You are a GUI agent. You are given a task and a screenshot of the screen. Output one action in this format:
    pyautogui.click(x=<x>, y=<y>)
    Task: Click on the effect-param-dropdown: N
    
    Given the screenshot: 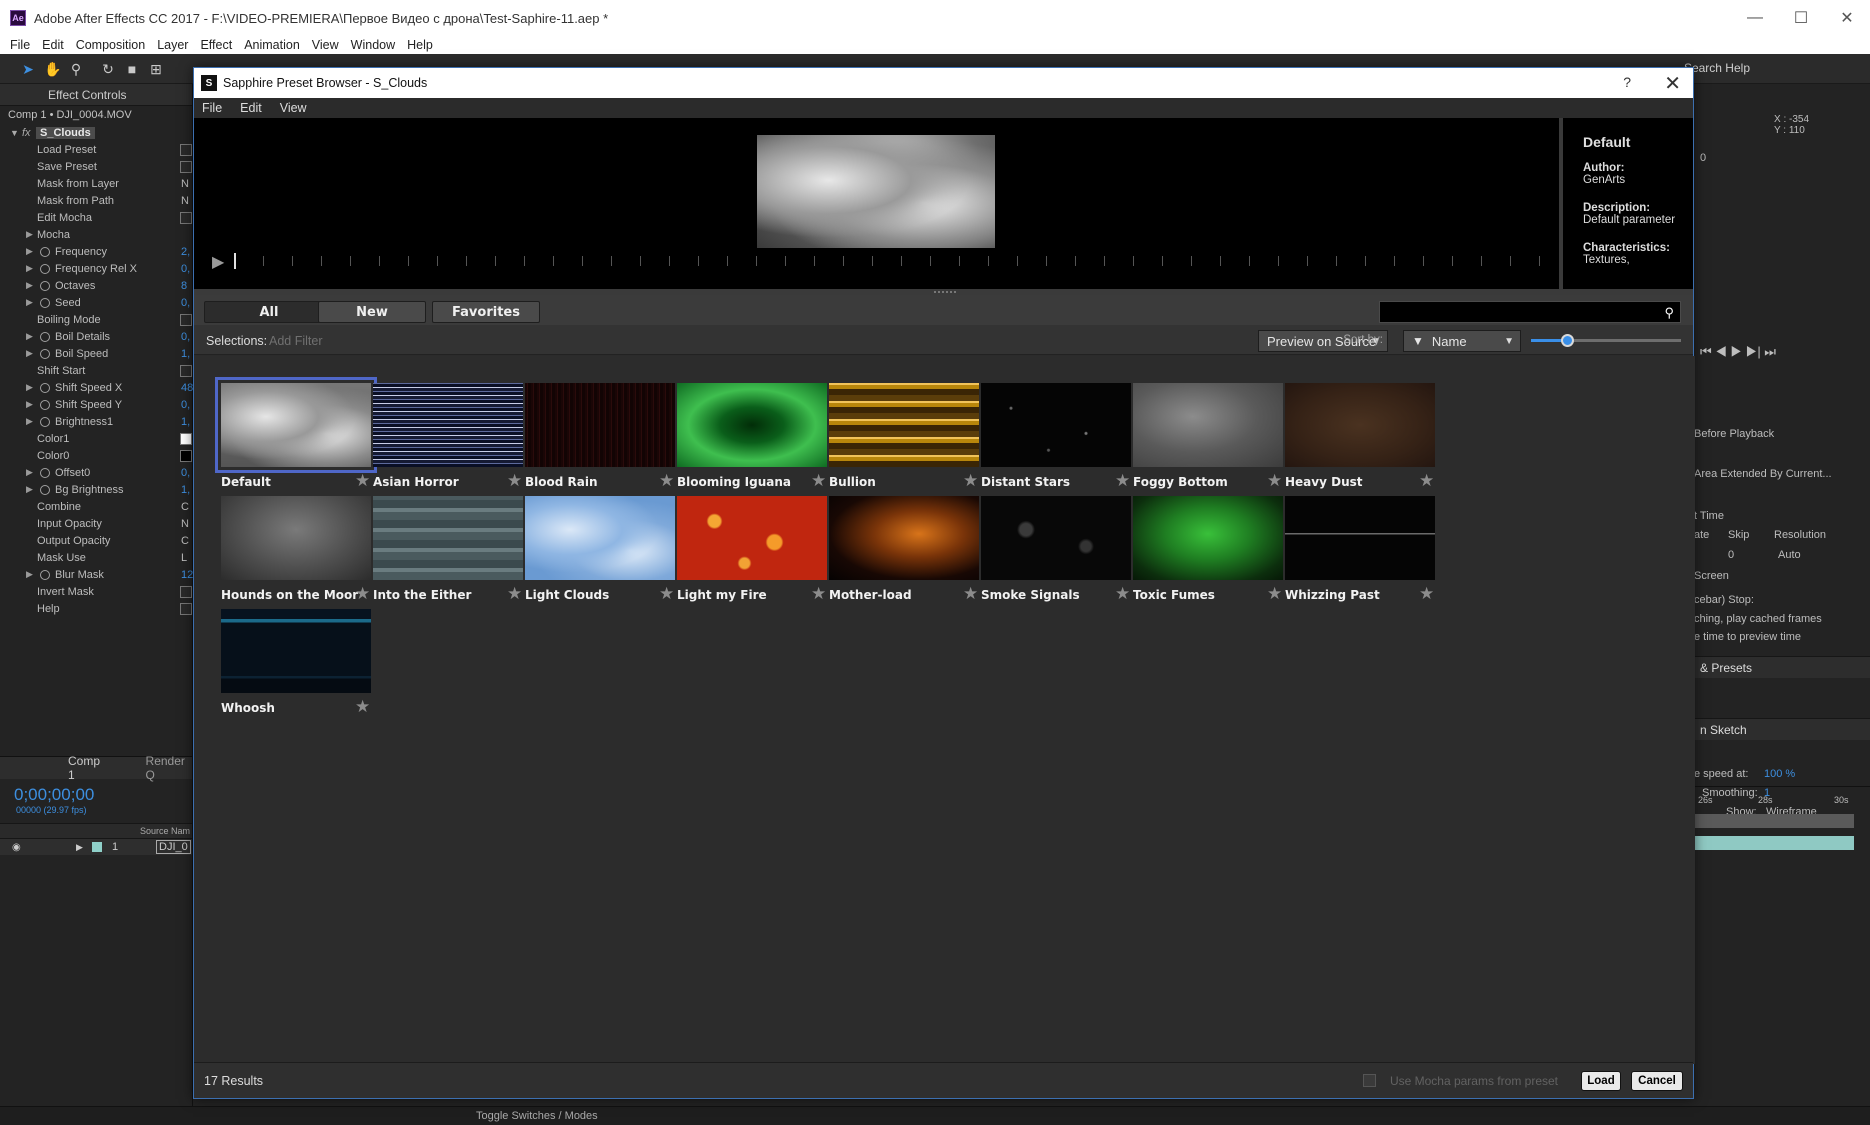 What is the action you would take?
    pyautogui.click(x=185, y=524)
    